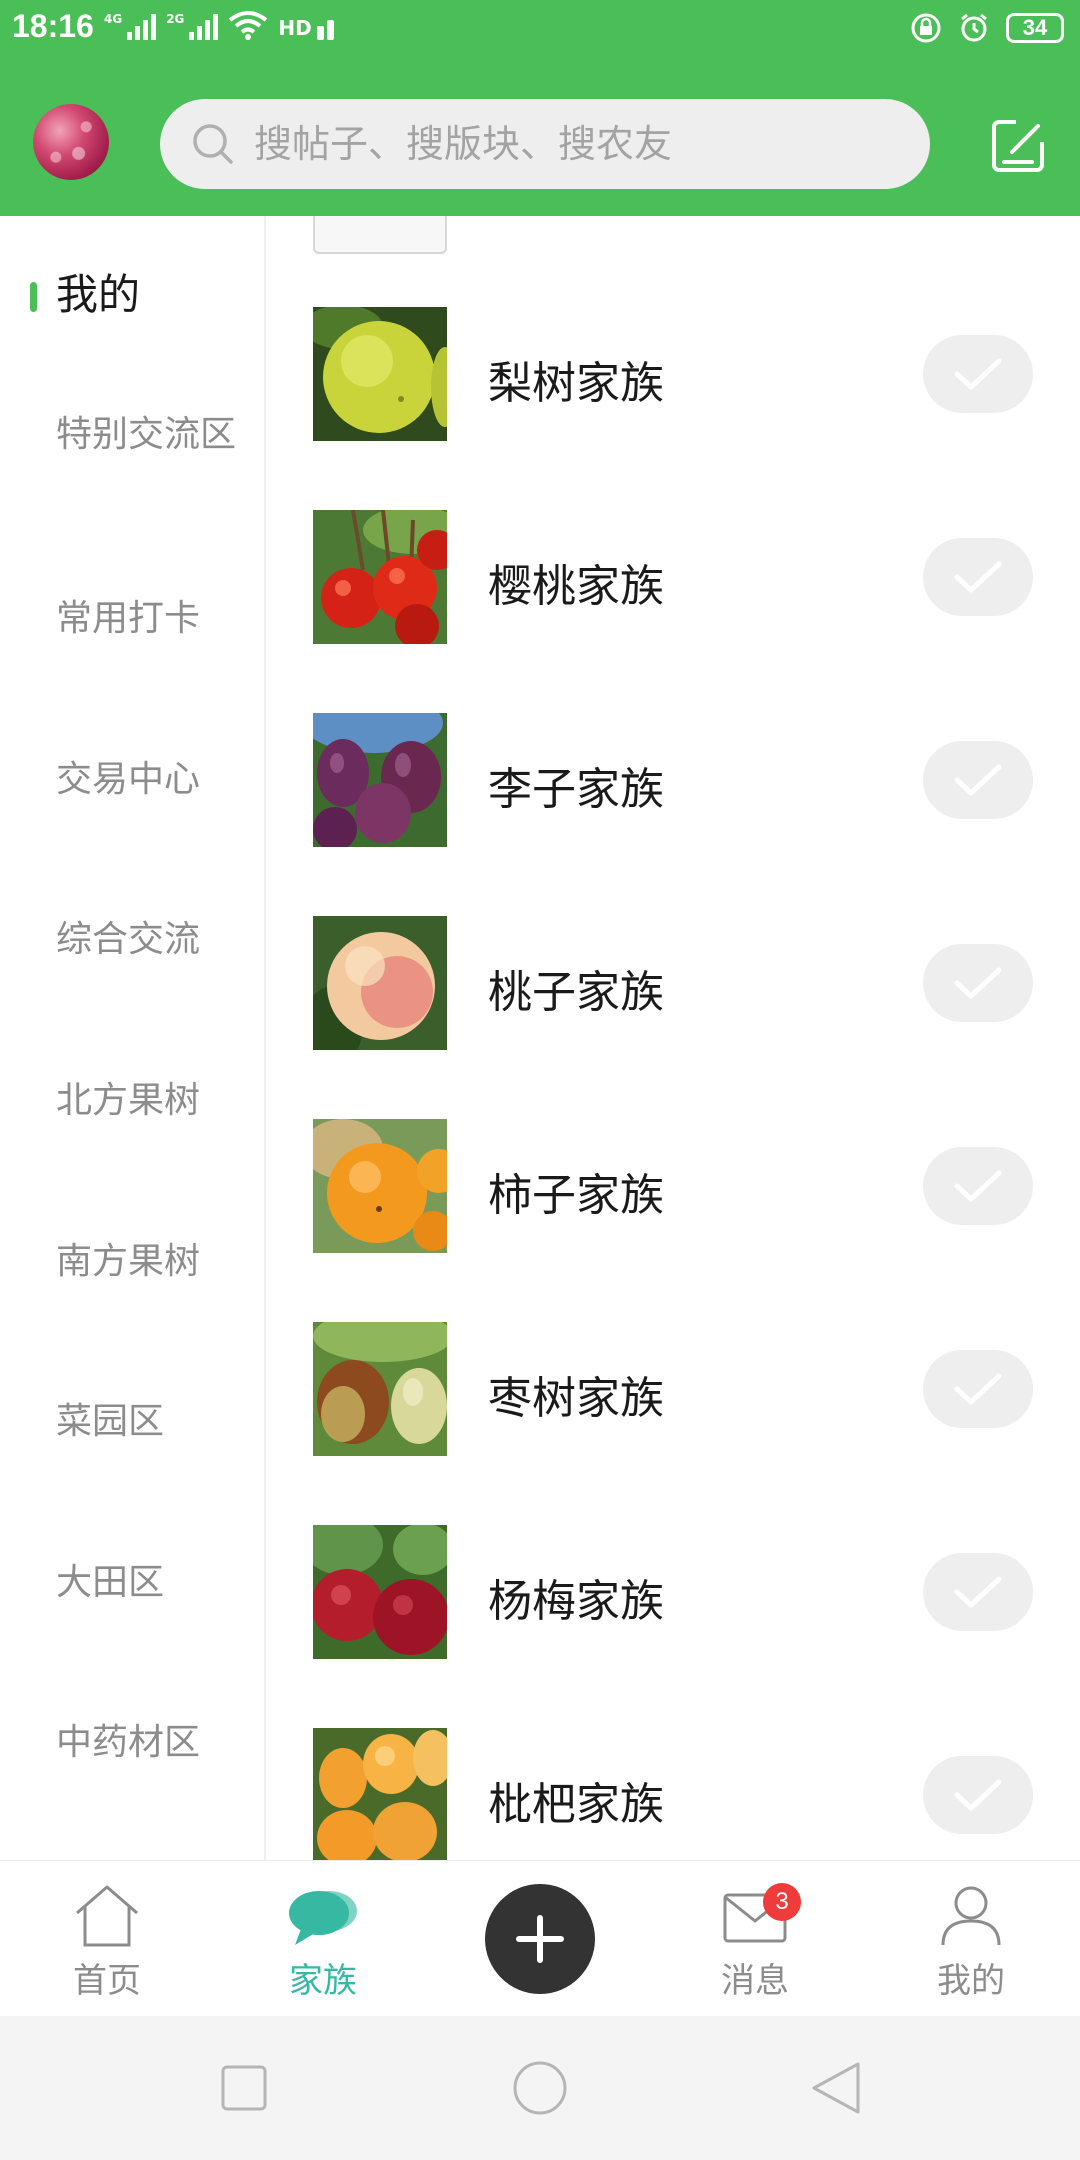 The height and width of the screenshot is (2160, 1080). What do you see at coordinates (53, 26) in the screenshot?
I see `status-time: 18:16` at bounding box center [53, 26].